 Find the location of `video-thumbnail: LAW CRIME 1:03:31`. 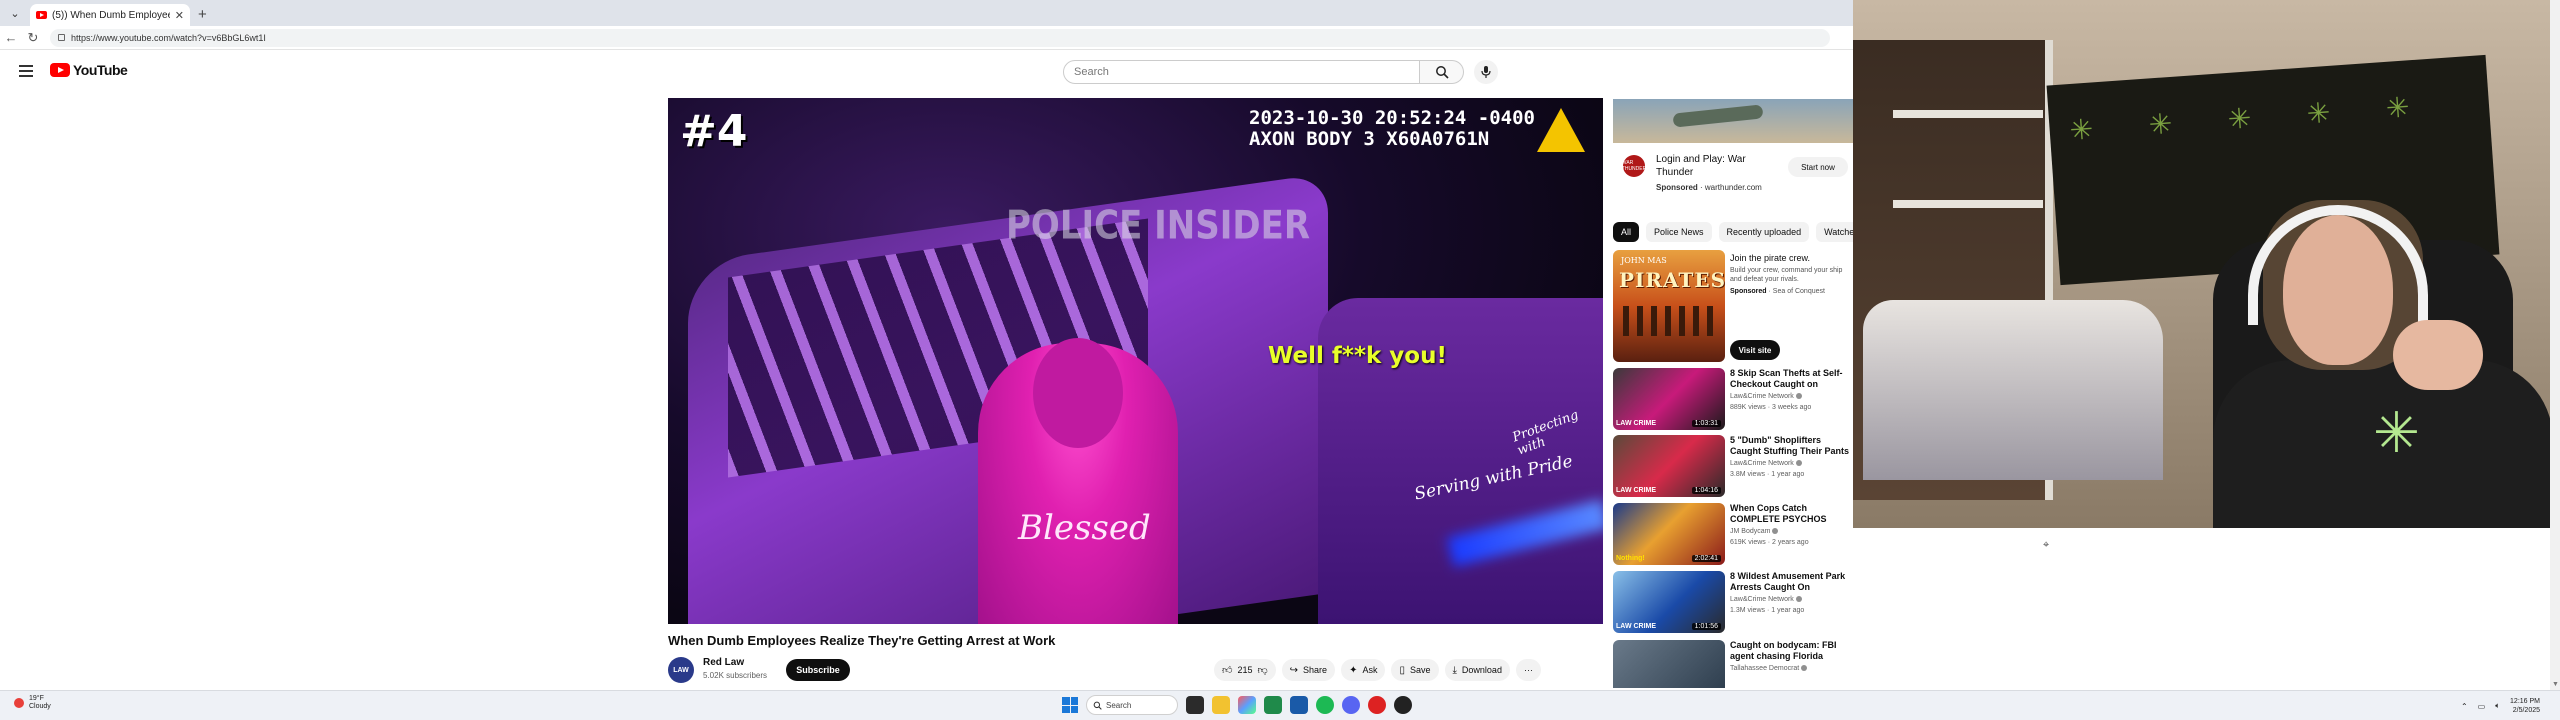

video-thumbnail: LAW CRIME 1:03:31 is located at coordinates (1669, 399).